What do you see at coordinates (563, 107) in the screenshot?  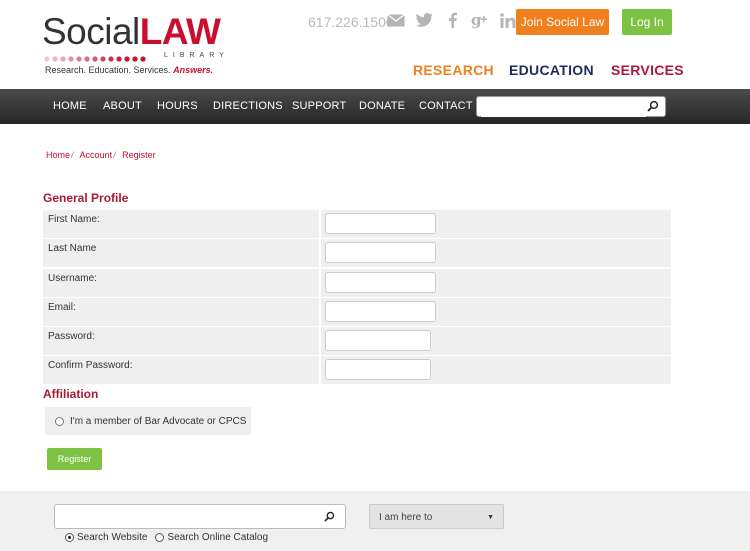 I see `navbar-search-input` at bounding box center [563, 107].